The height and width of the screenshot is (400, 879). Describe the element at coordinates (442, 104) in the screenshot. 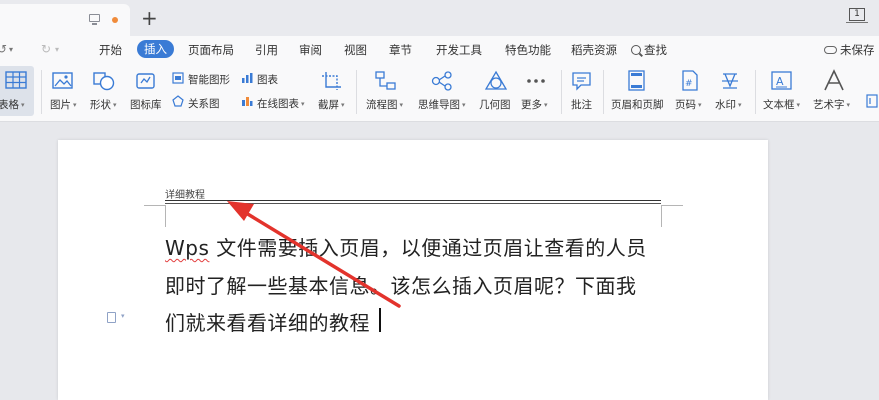

I see `mindmap-button: 思维导图 ▾` at that location.